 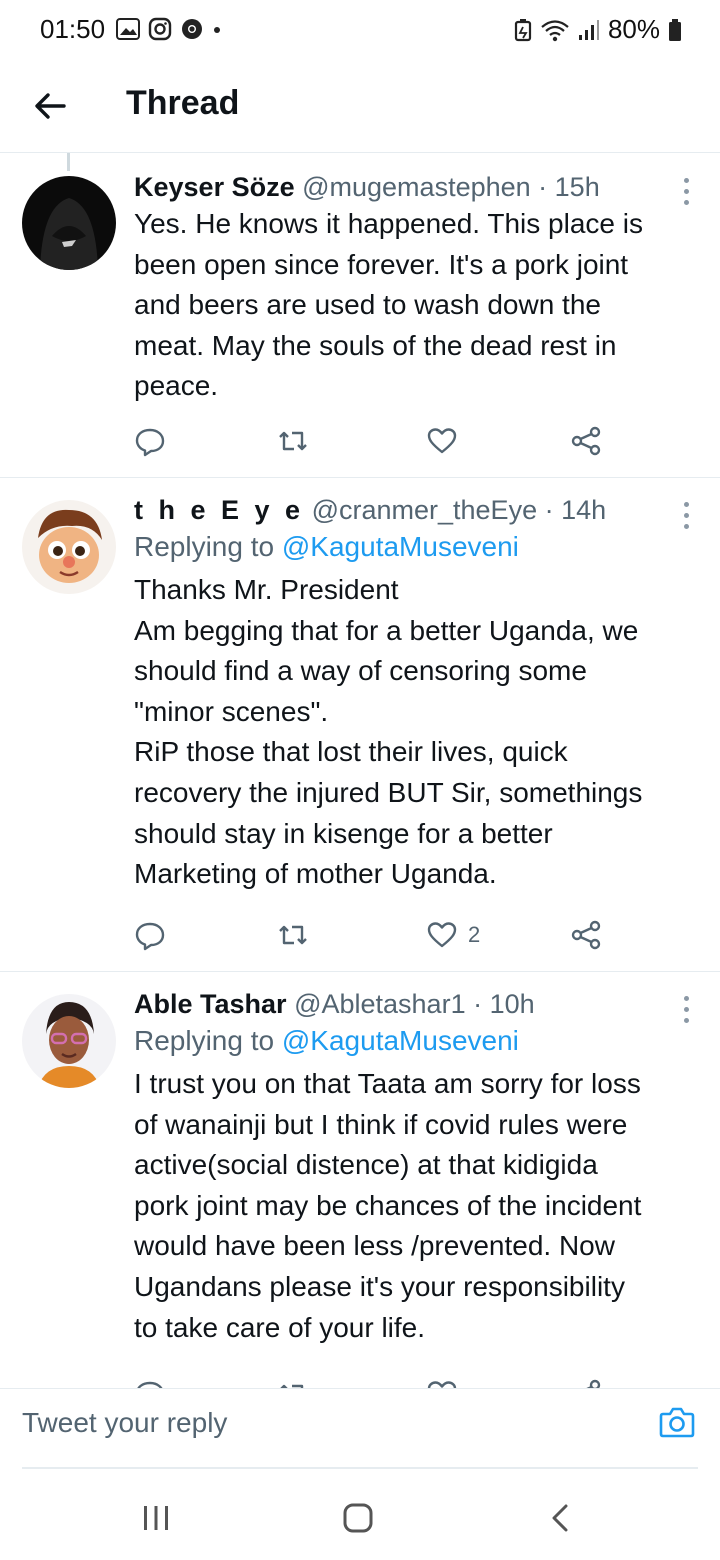 What do you see at coordinates (214, 187) in the screenshot?
I see `display-name: Keyser Söze` at bounding box center [214, 187].